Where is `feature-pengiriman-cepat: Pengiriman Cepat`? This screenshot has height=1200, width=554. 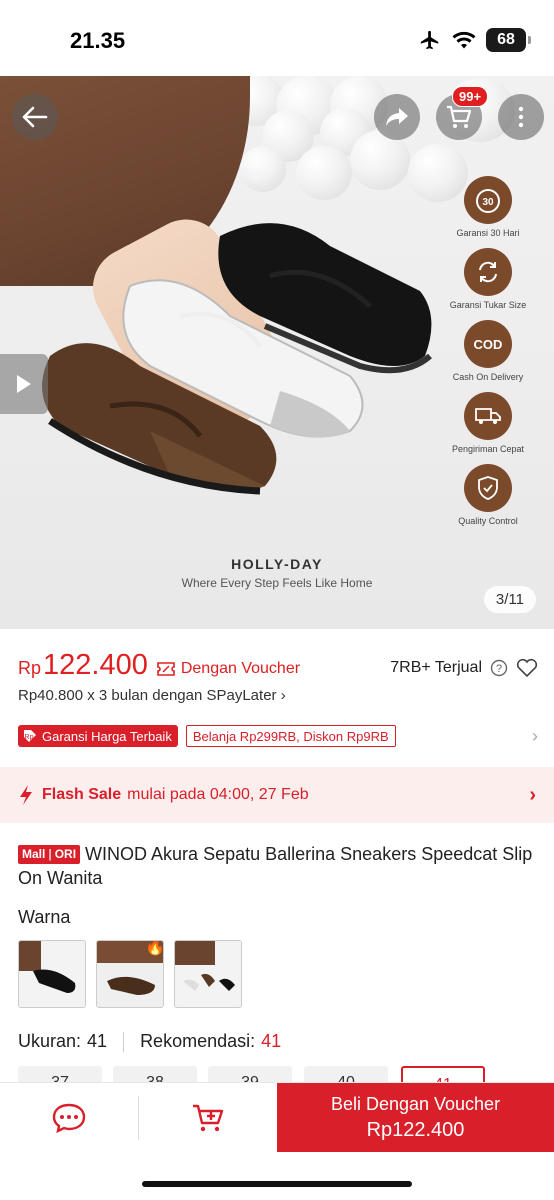
feature-pengiriman-cepat: Pengiriman Cepat is located at coordinates (488, 423).